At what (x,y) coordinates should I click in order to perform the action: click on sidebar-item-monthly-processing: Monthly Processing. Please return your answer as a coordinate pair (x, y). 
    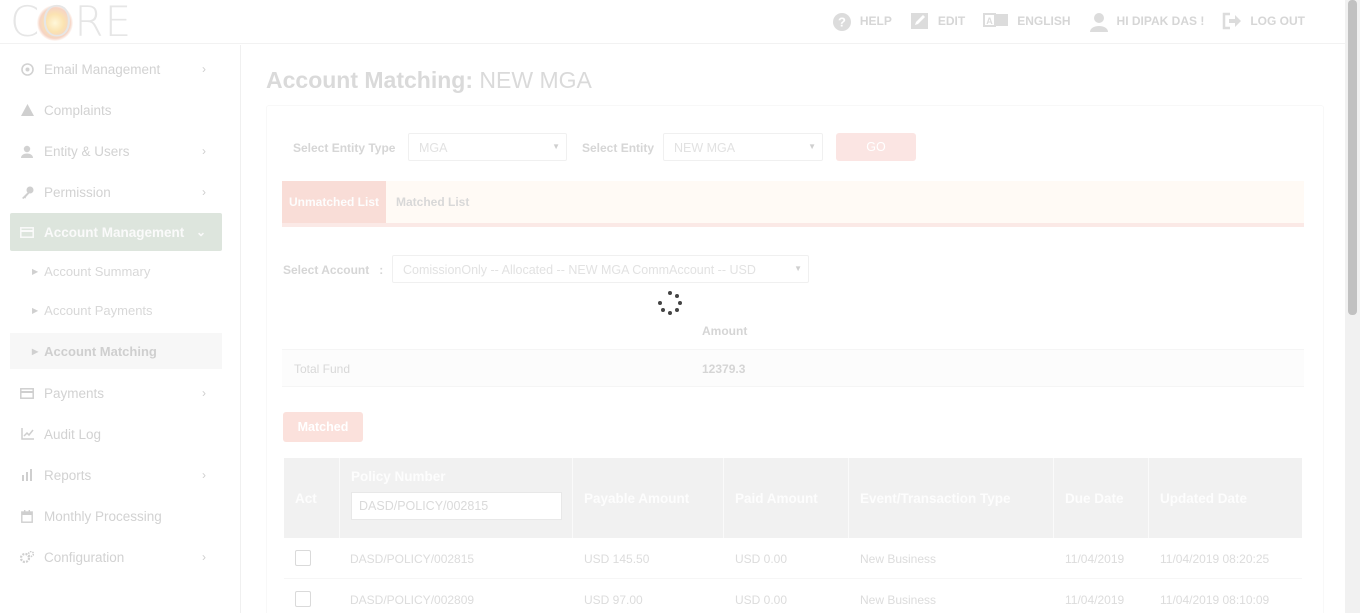
    Looking at the image, I should click on (116, 516).